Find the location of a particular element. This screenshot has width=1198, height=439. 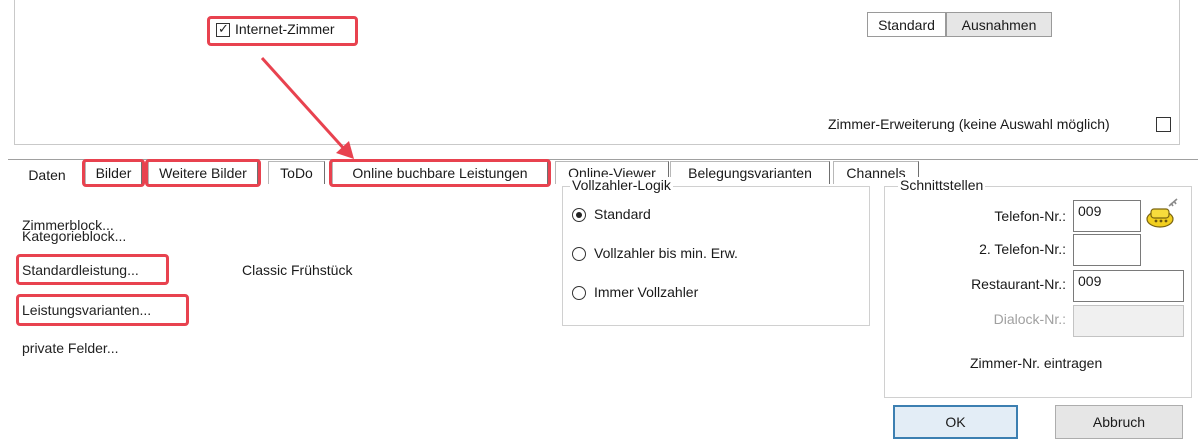

telefon-label: Telefon-Nr.: is located at coordinates (1030, 216).